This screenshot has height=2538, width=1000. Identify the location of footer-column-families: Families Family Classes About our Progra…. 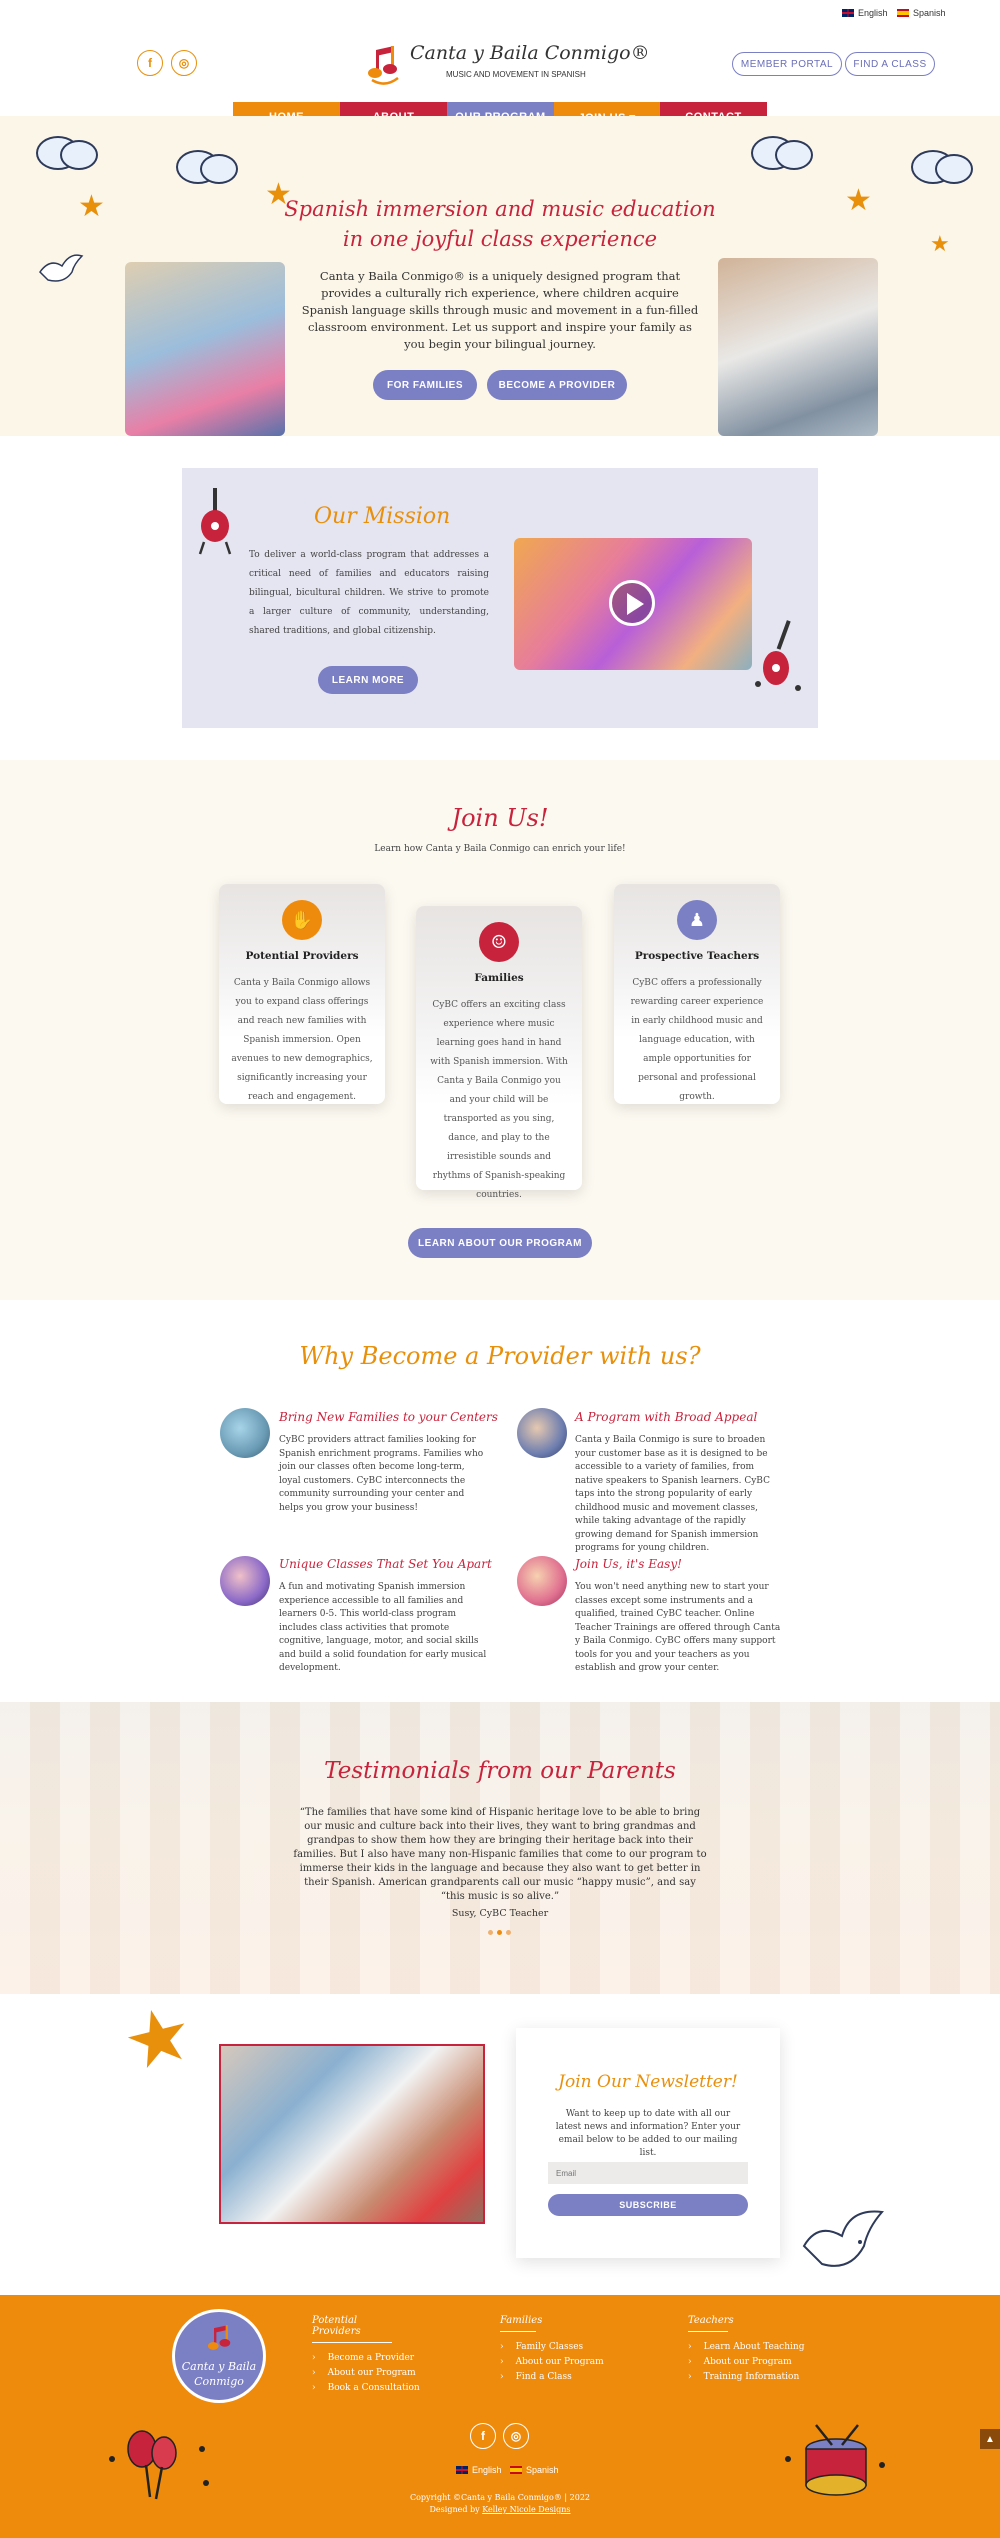
(552, 2351).